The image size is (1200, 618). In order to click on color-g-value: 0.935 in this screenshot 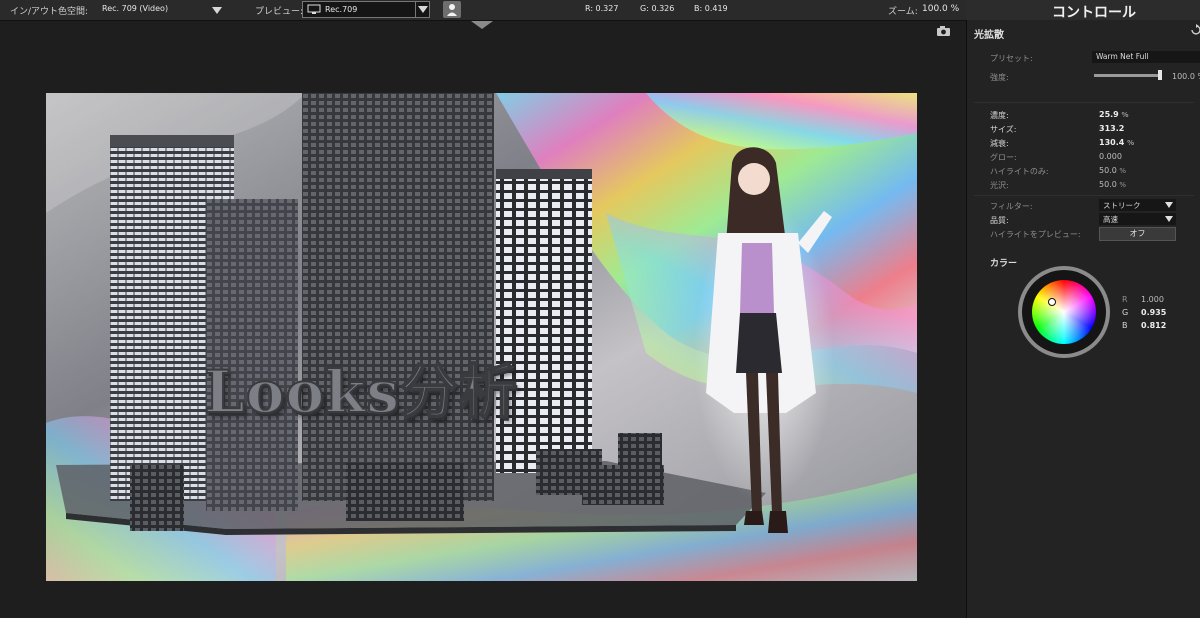, I will do `click(1153, 312)`.